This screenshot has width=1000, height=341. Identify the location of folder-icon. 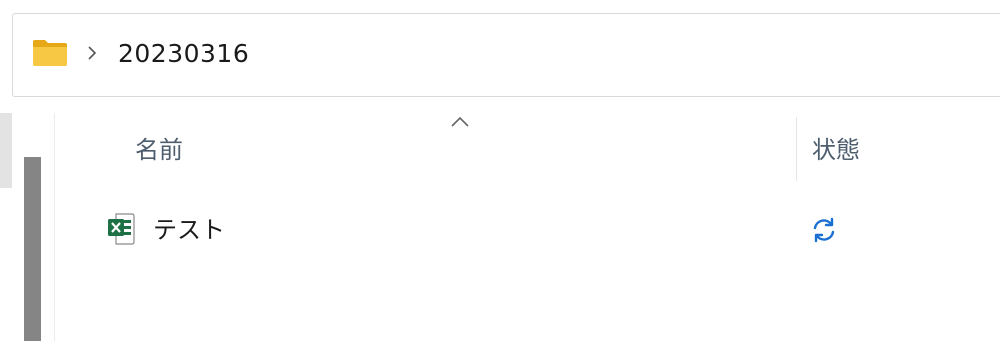
(50, 53).